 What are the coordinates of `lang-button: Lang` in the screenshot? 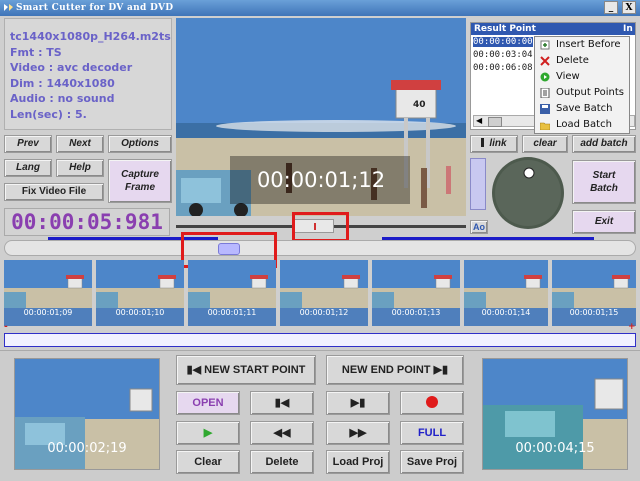 It's located at (28, 168).